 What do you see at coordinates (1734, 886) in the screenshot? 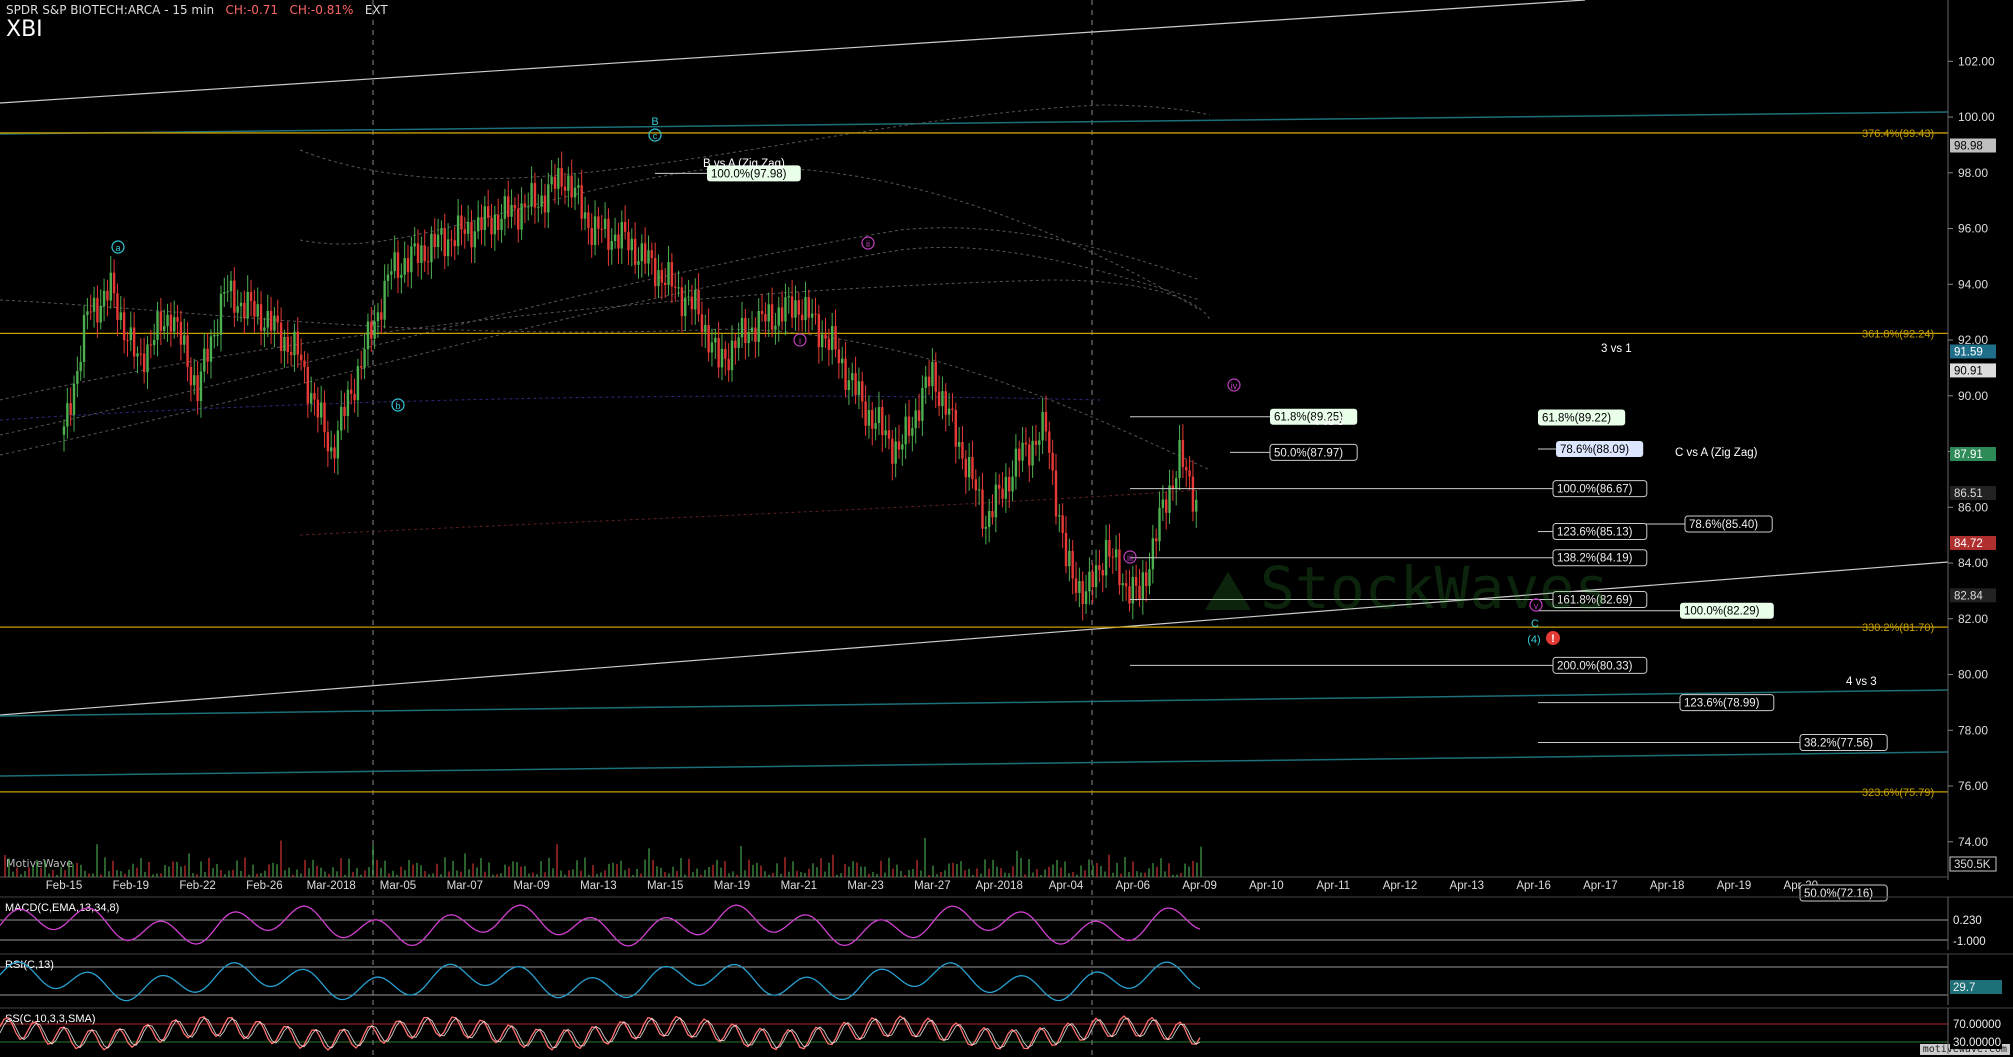
I see `x-tick-label: Apr-19` at bounding box center [1734, 886].